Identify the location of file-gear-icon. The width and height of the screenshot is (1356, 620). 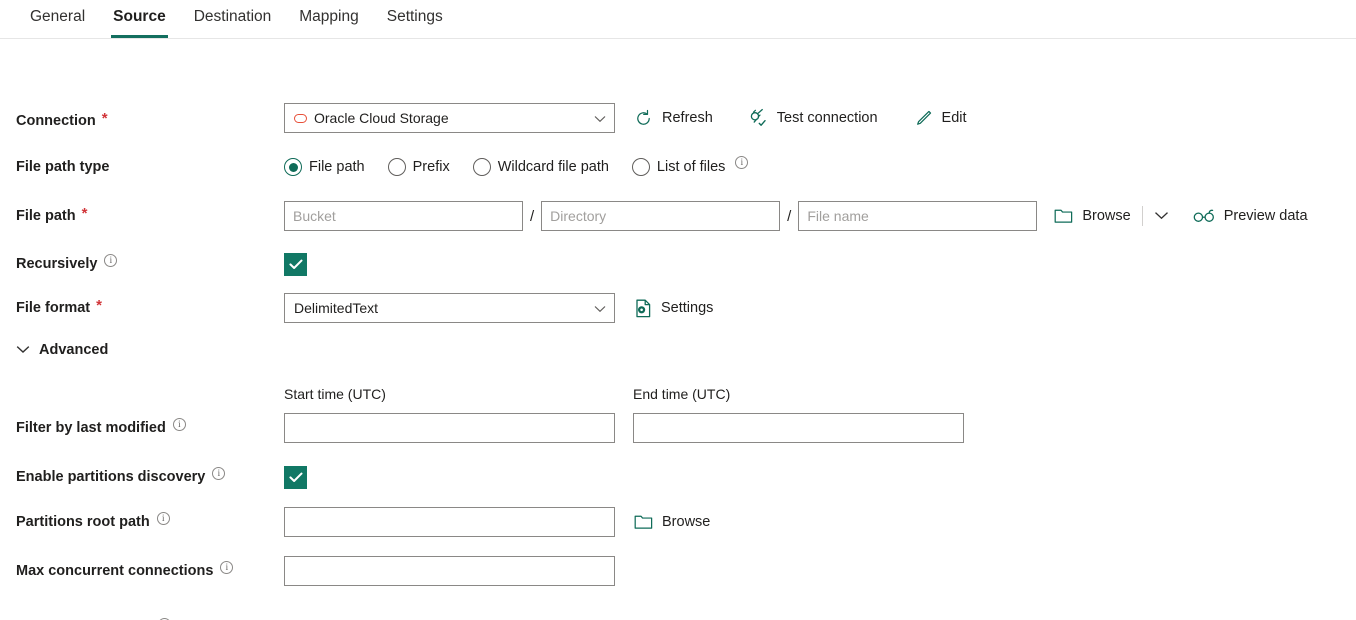
(643, 308).